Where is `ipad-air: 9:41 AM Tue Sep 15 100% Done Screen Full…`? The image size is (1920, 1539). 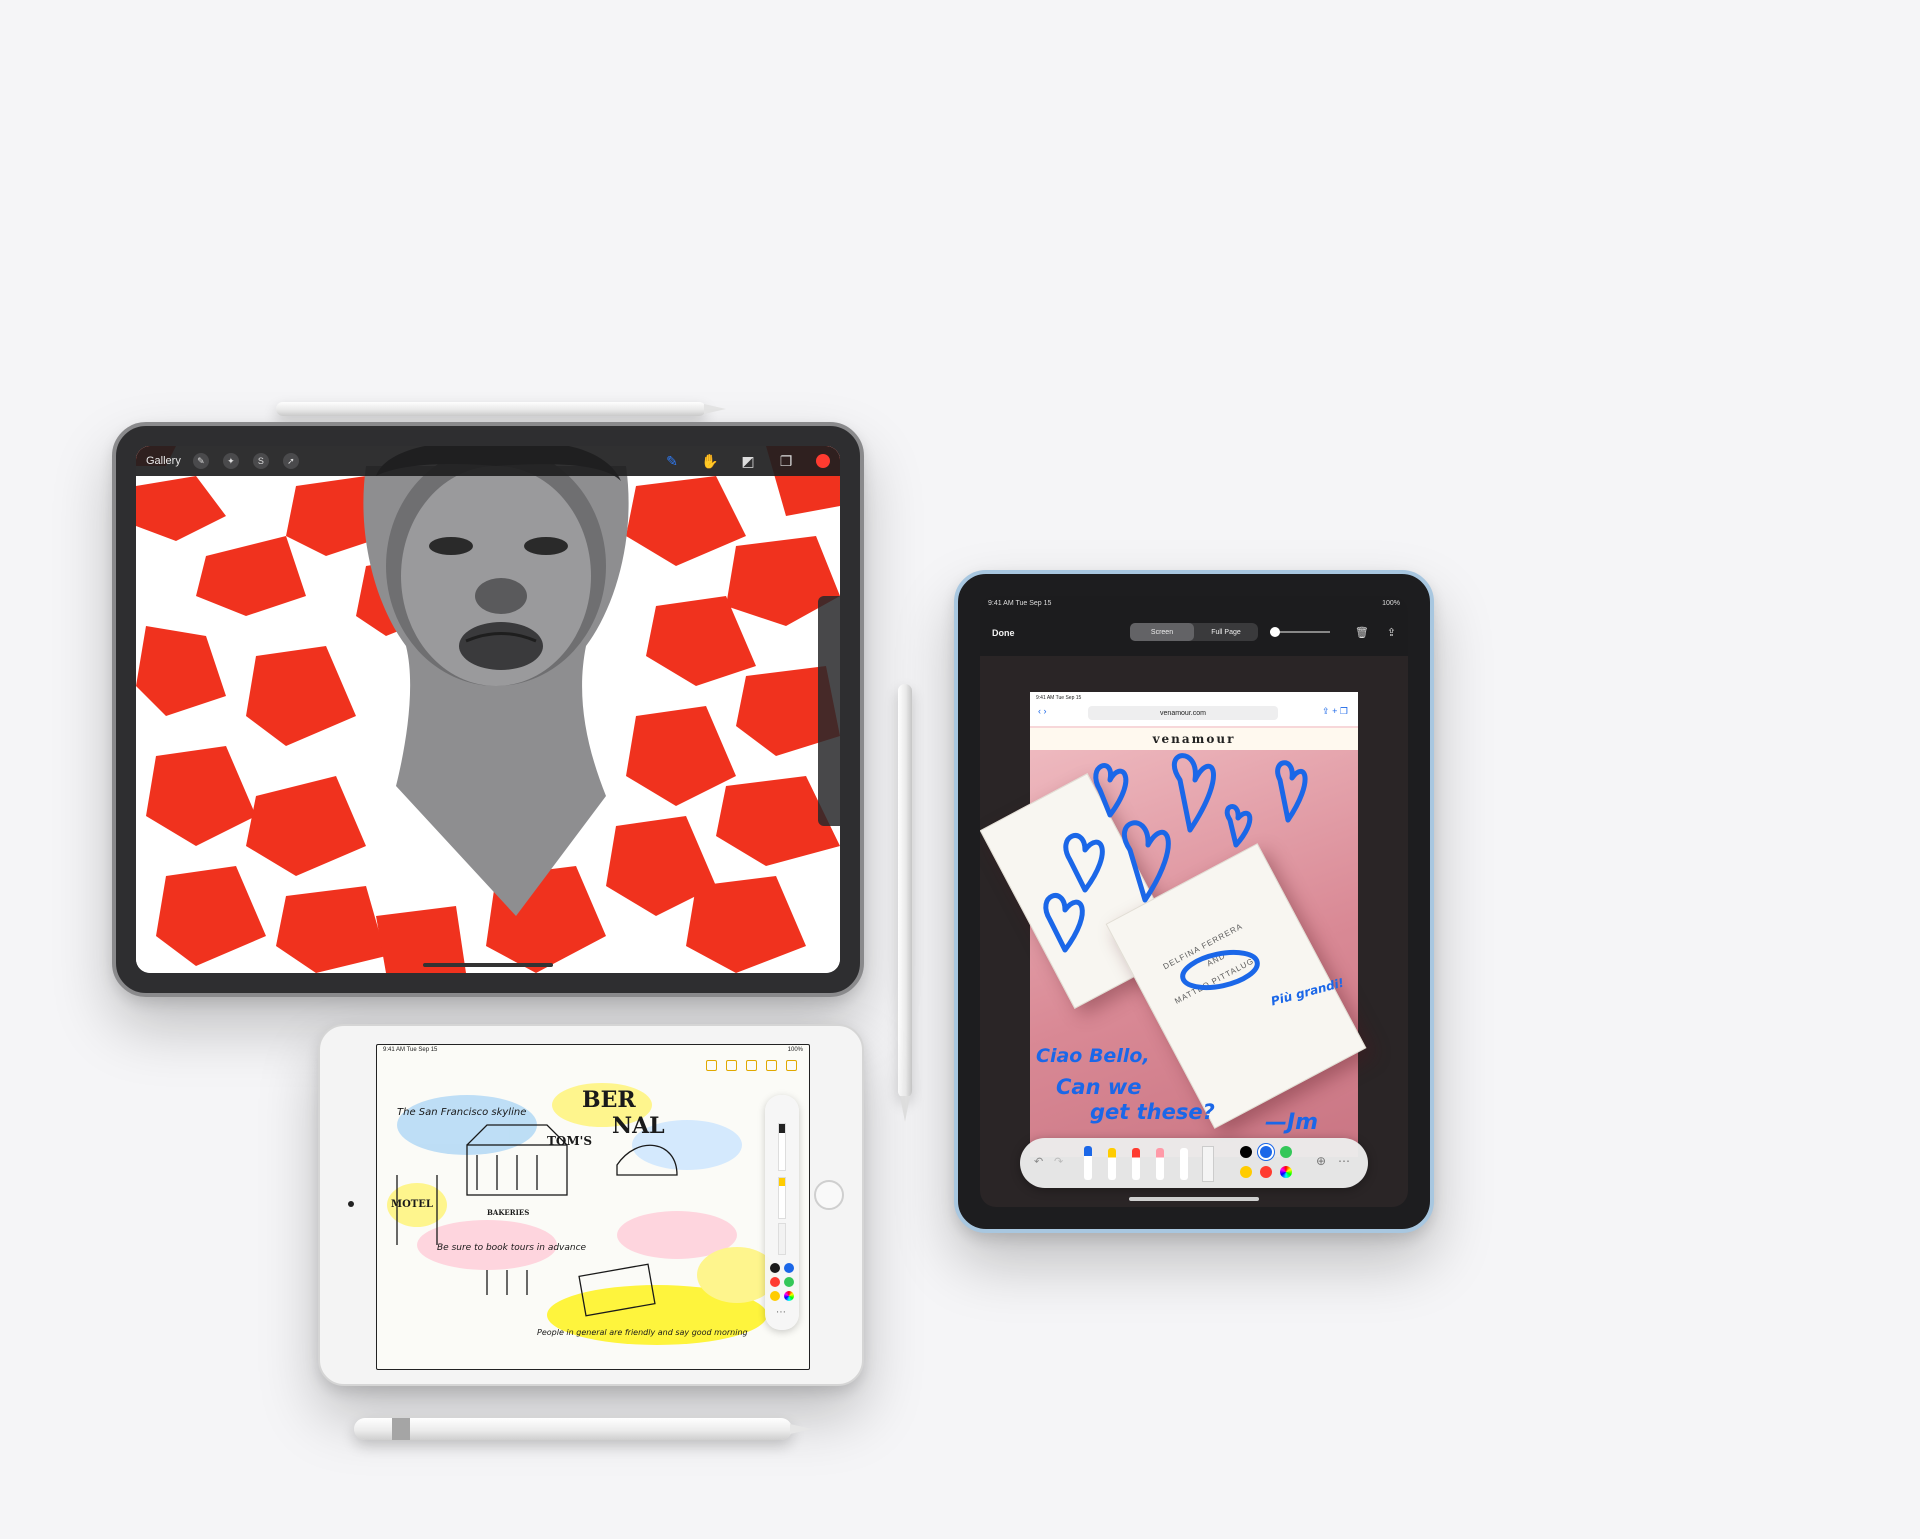
ipad-air: 9:41 AM Tue Sep 15 100% Done Screen Full… is located at coordinates (1194, 901).